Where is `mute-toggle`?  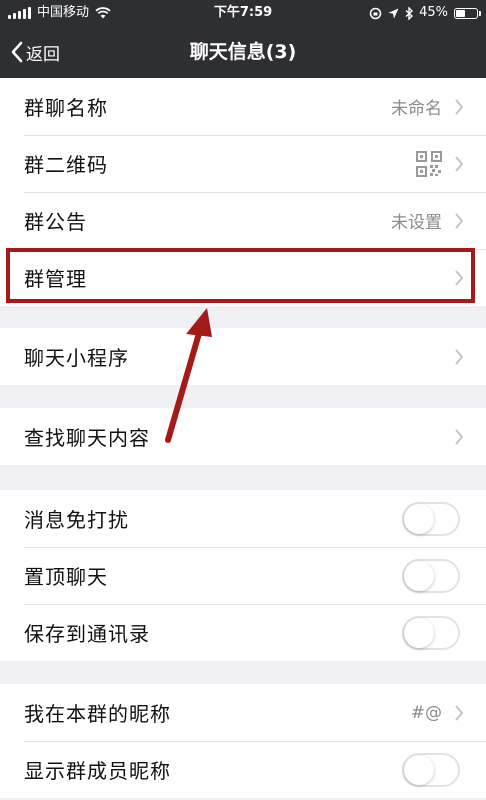
mute-toggle is located at coordinates (431, 518).